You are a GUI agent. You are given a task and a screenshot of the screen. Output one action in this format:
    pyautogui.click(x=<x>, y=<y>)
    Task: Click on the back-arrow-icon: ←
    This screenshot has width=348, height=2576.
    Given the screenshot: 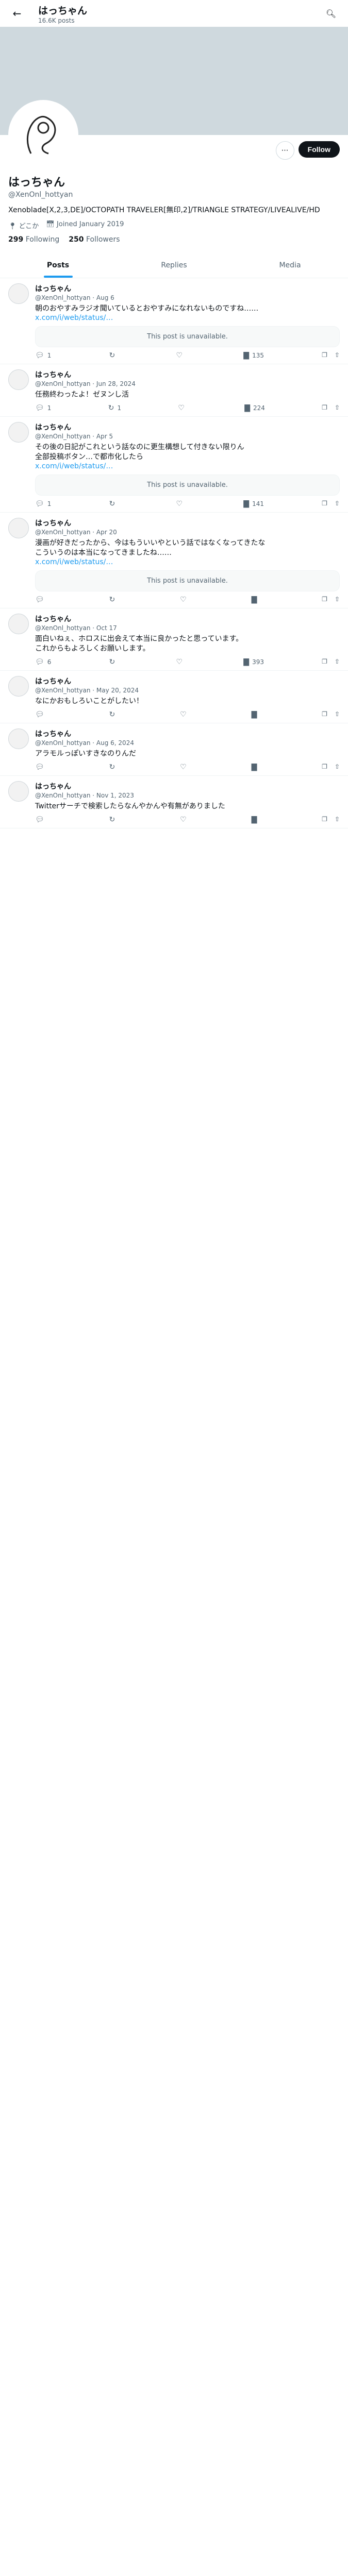 What is the action you would take?
    pyautogui.click(x=17, y=13)
    